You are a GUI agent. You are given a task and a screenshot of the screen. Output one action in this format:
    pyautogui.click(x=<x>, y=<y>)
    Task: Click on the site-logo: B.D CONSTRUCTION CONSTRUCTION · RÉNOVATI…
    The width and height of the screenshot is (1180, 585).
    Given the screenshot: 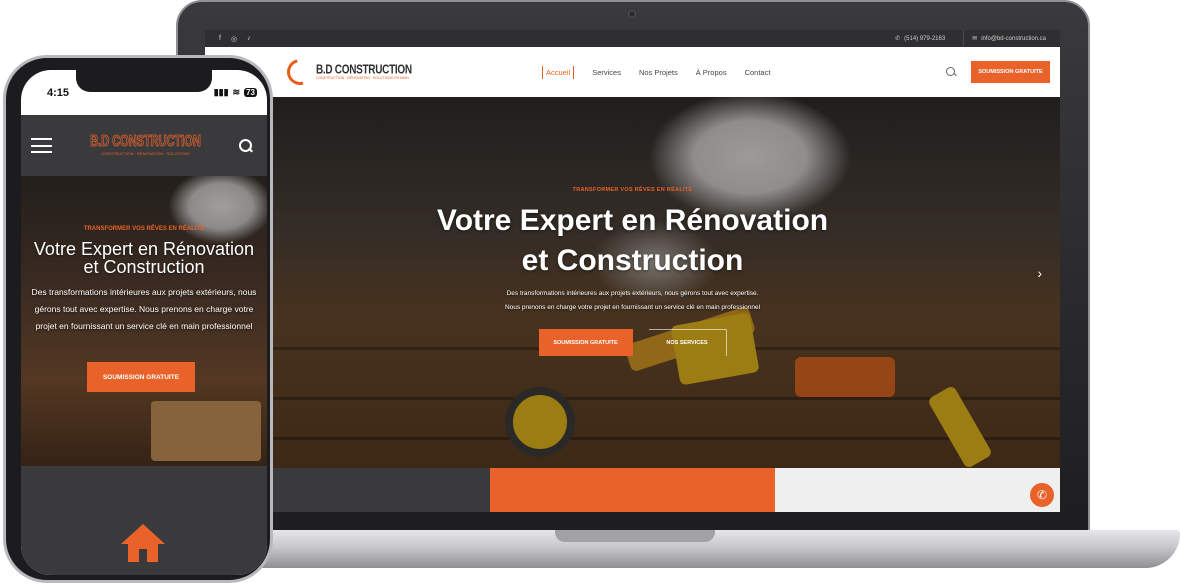 What is the action you would take?
    pyautogui.click(x=359, y=72)
    